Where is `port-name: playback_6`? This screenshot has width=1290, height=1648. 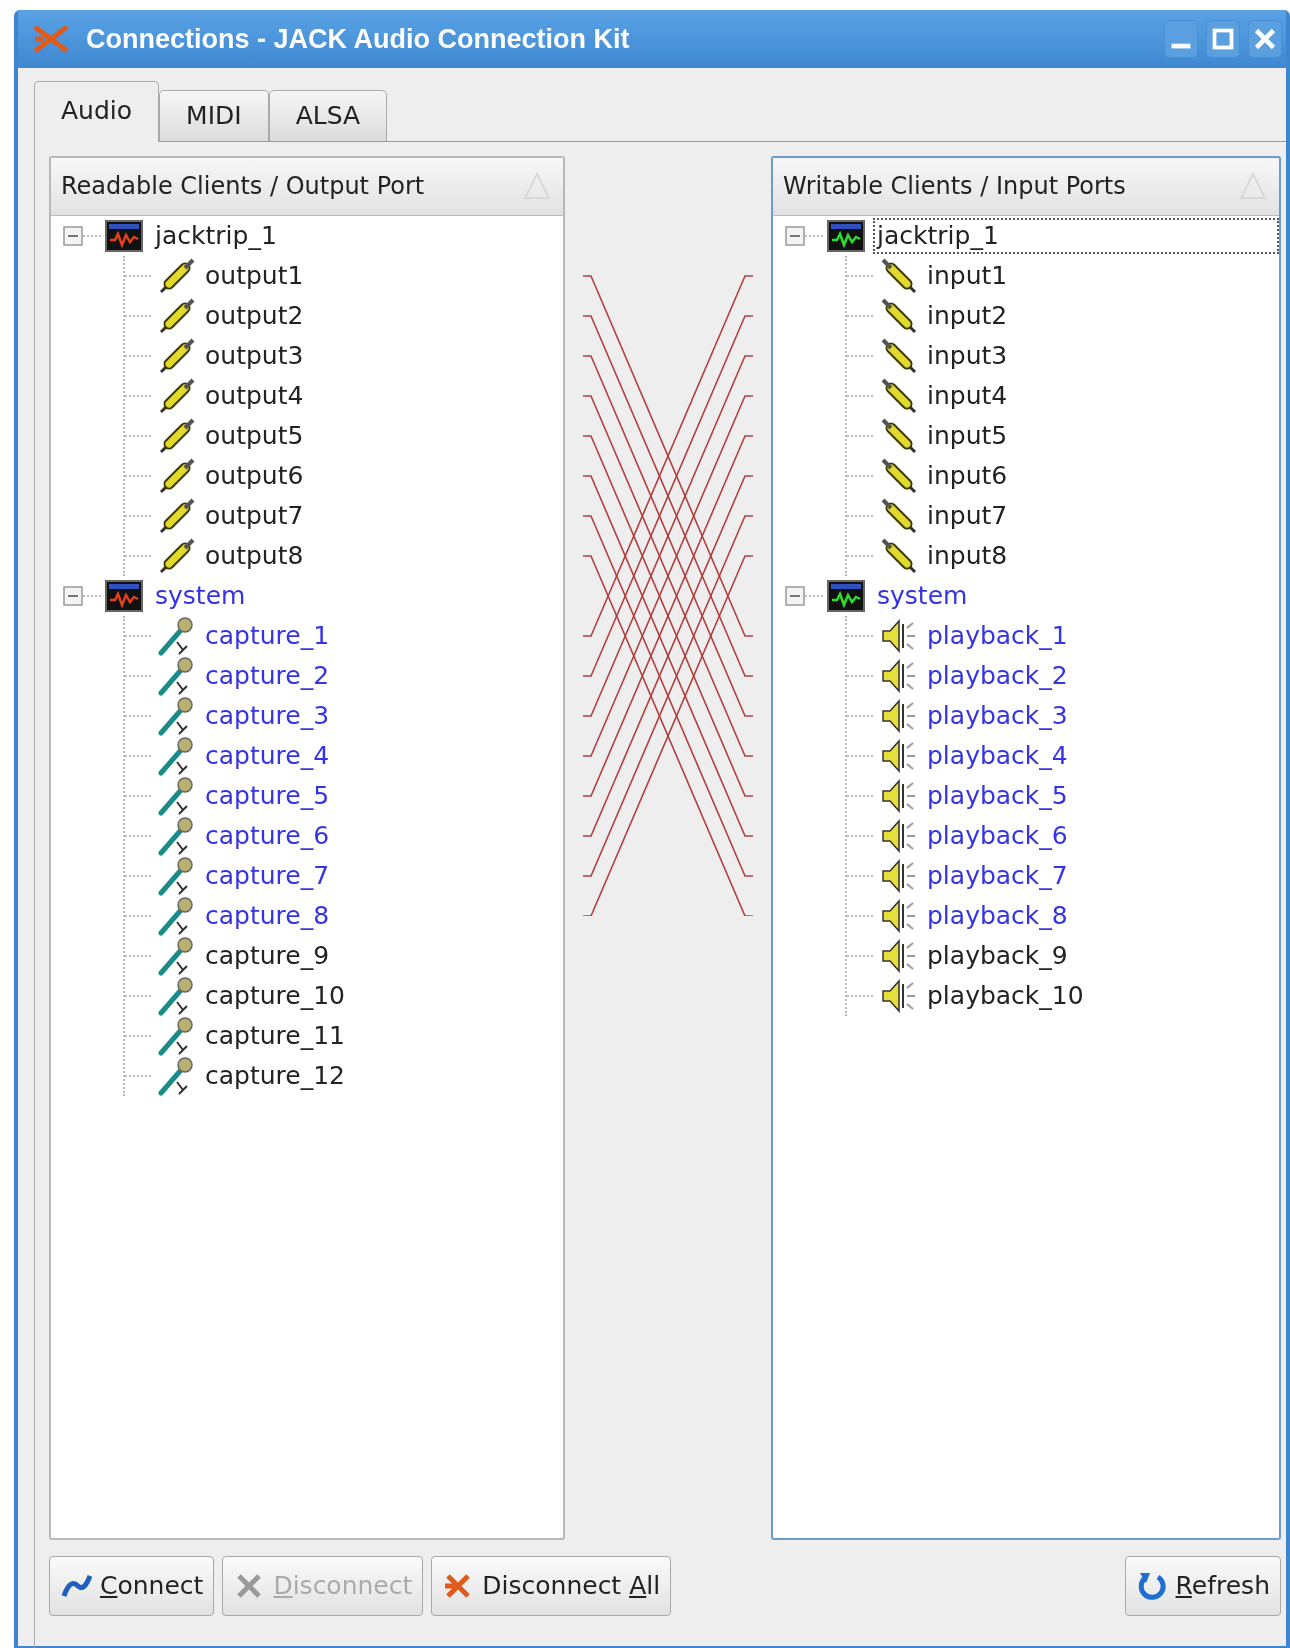 port-name: playback_6 is located at coordinates (997, 835).